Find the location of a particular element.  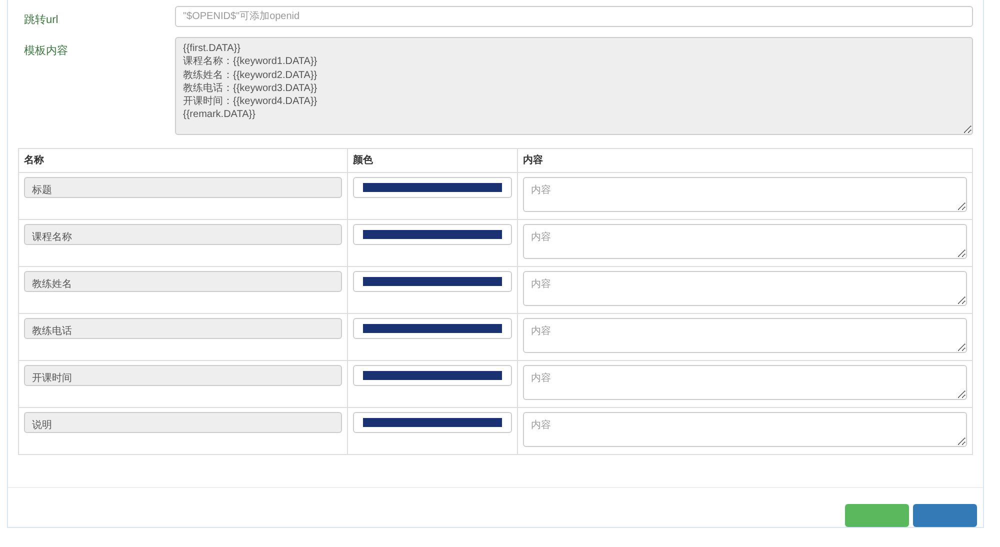

url-input-field: "$OPENID$"可添加openid is located at coordinates (574, 16).